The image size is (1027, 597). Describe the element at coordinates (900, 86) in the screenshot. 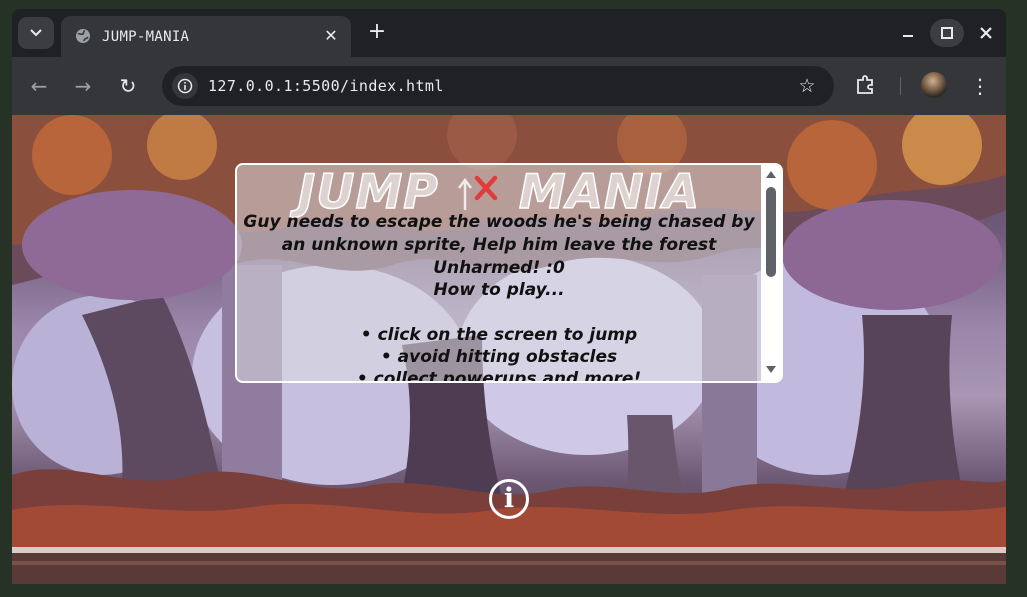

I see `toolbar-divider` at that location.